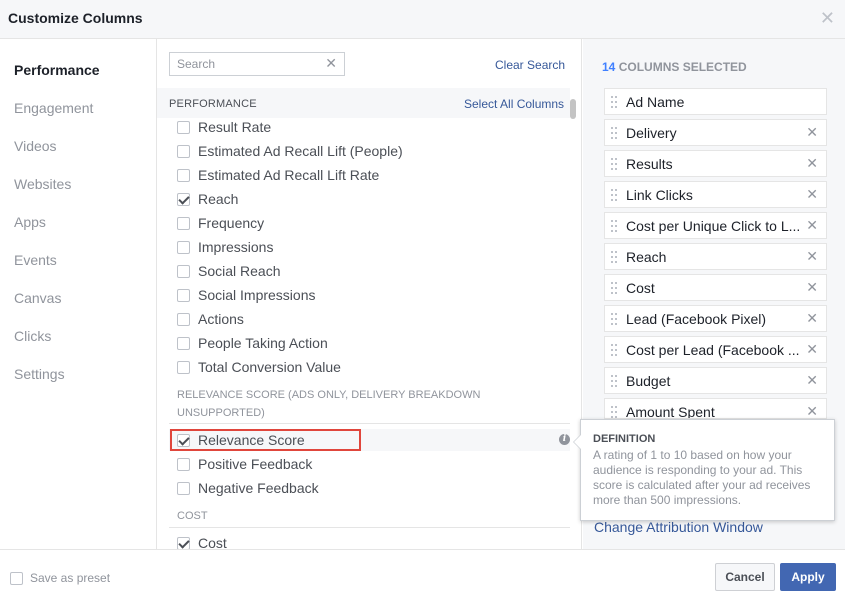 This screenshot has width=845, height=596. I want to click on option-negative-feedback: Negative Feedback, so click(248, 488).